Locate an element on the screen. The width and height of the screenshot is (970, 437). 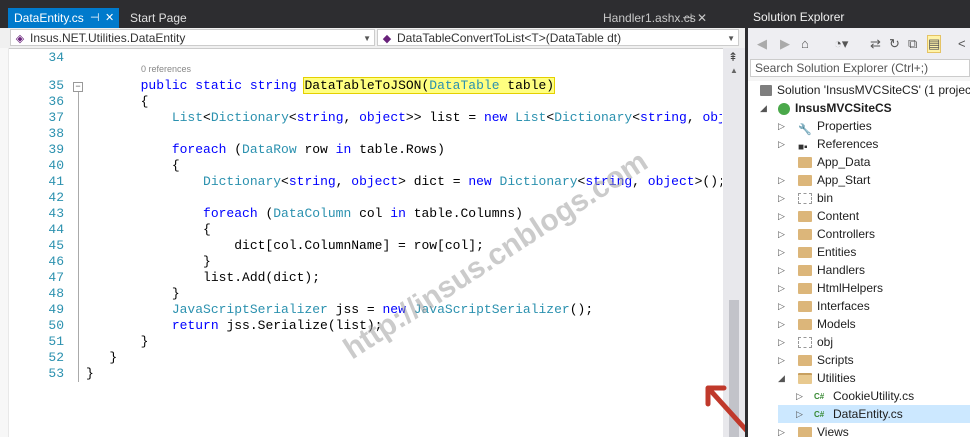
editor-scrollbar: ⇞ ▲ is located at coordinates (734, 242).